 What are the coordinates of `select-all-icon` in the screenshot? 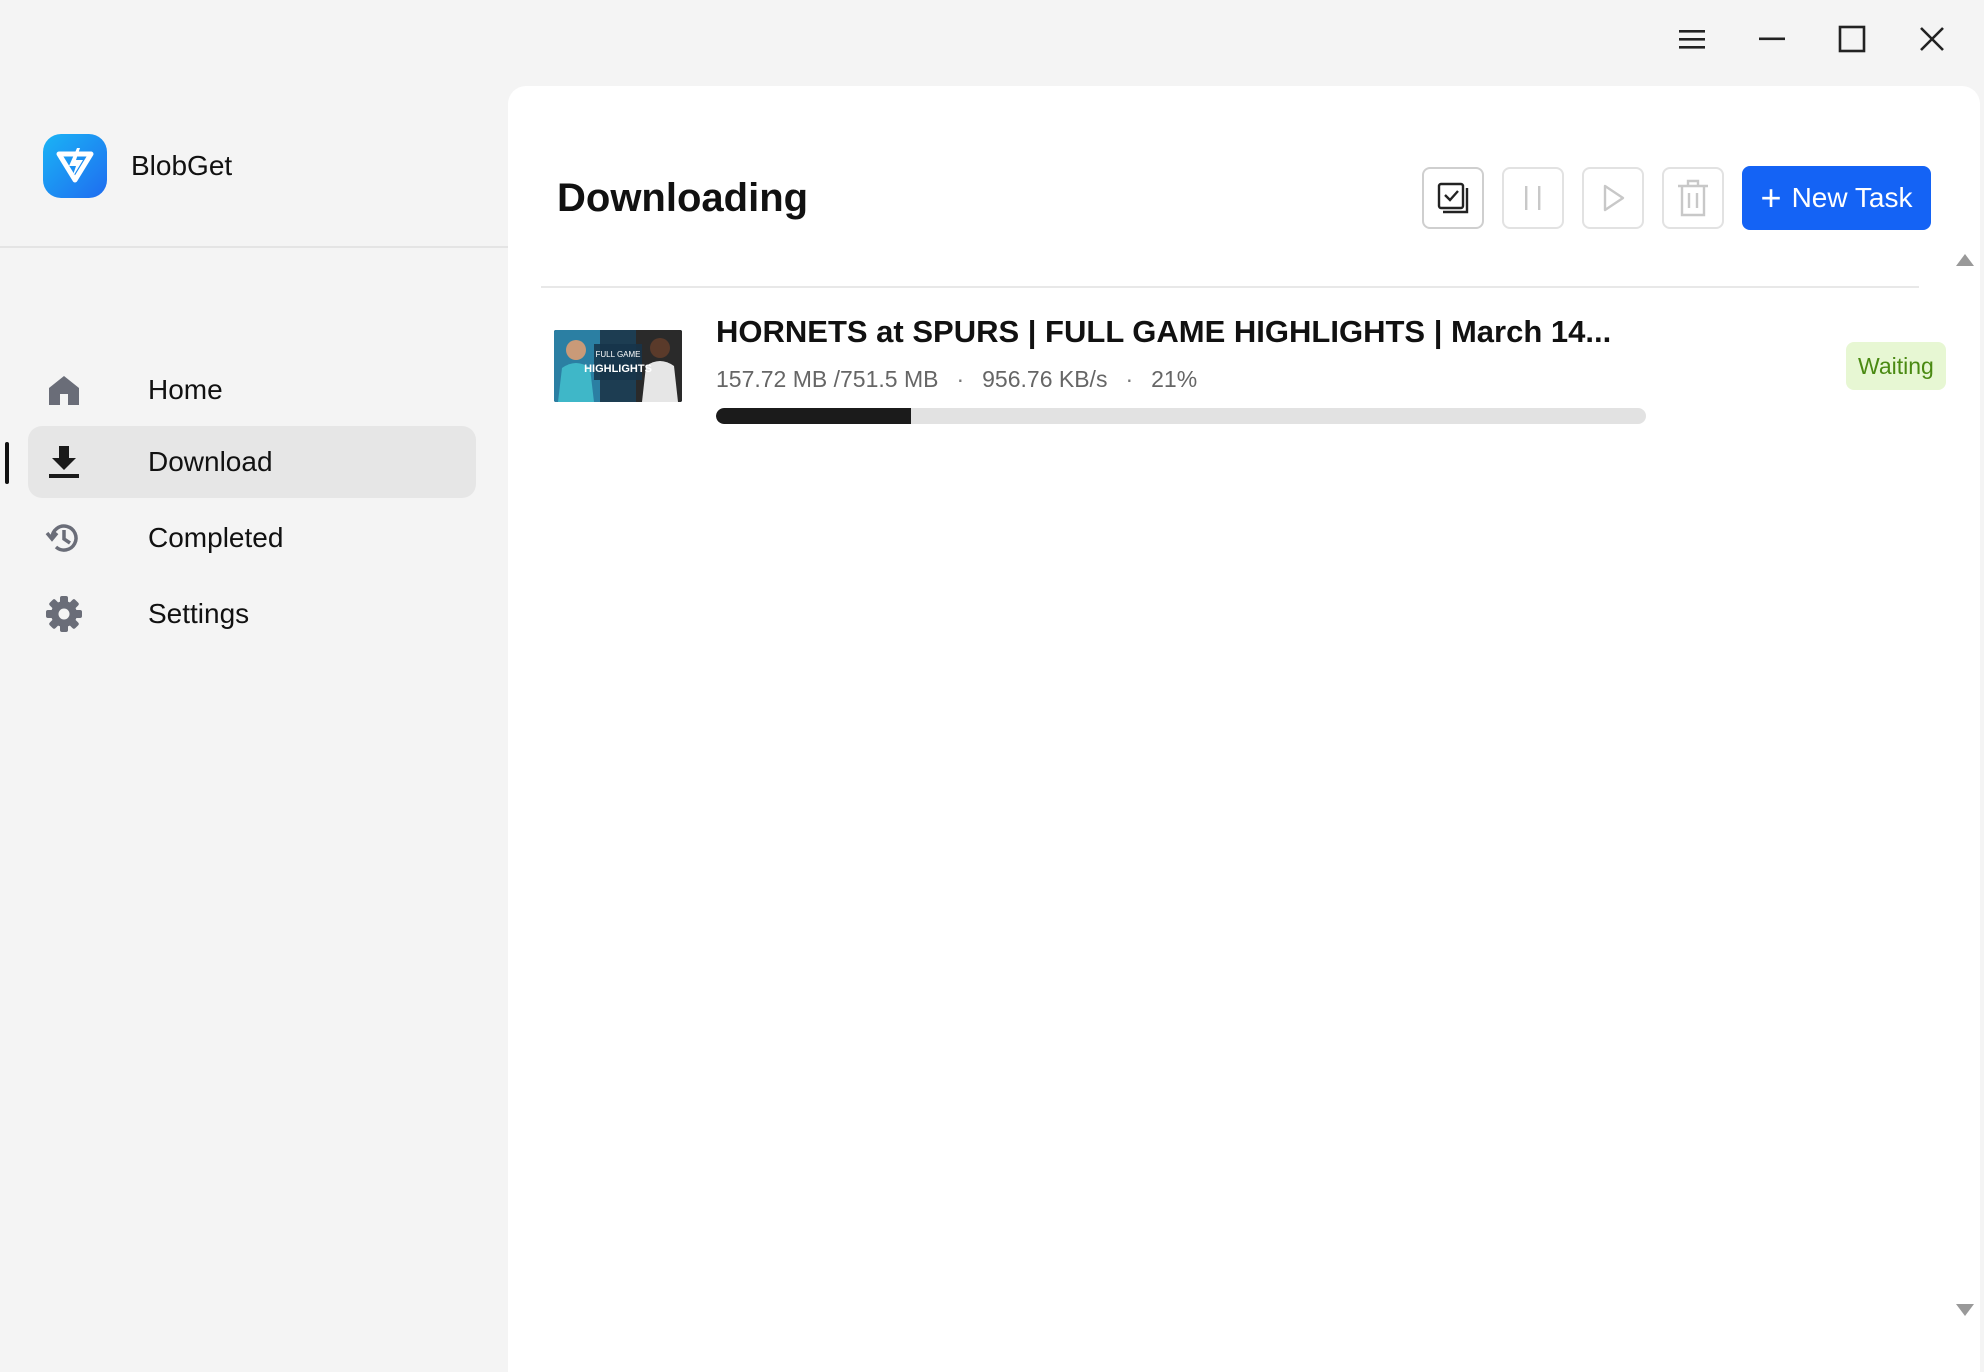 It's located at (1453, 198).